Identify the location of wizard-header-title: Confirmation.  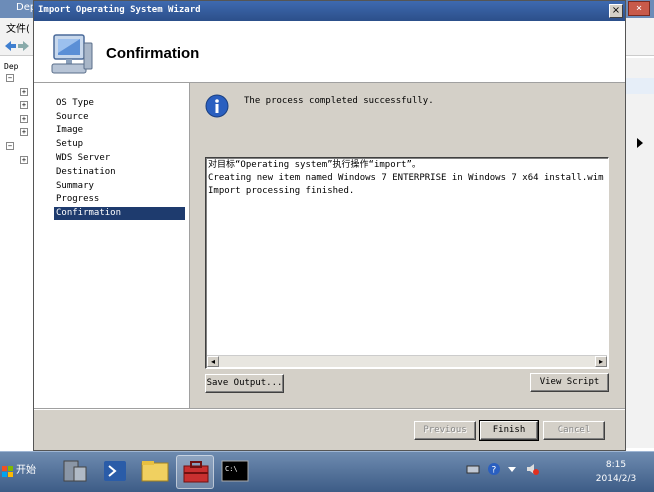
(153, 53).